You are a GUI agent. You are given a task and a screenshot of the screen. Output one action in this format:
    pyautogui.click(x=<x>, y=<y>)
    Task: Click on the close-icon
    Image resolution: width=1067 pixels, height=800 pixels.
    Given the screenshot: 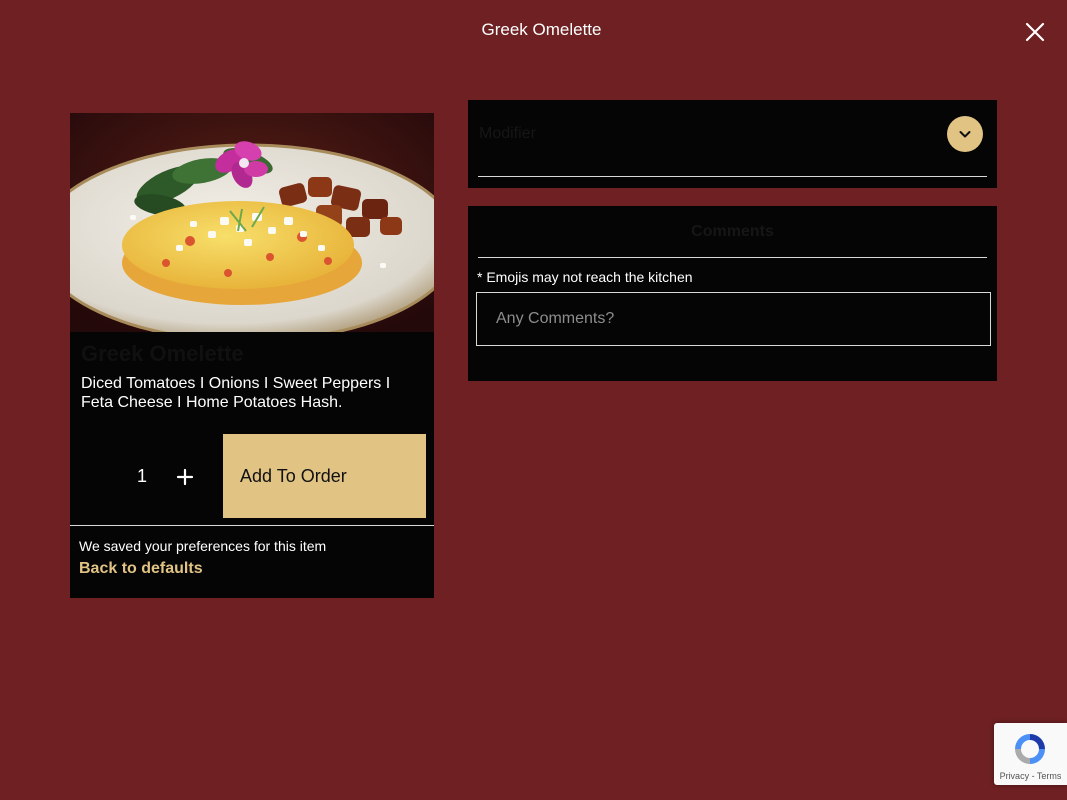 What is the action you would take?
    pyautogui.click(x=1035, y=32)
    